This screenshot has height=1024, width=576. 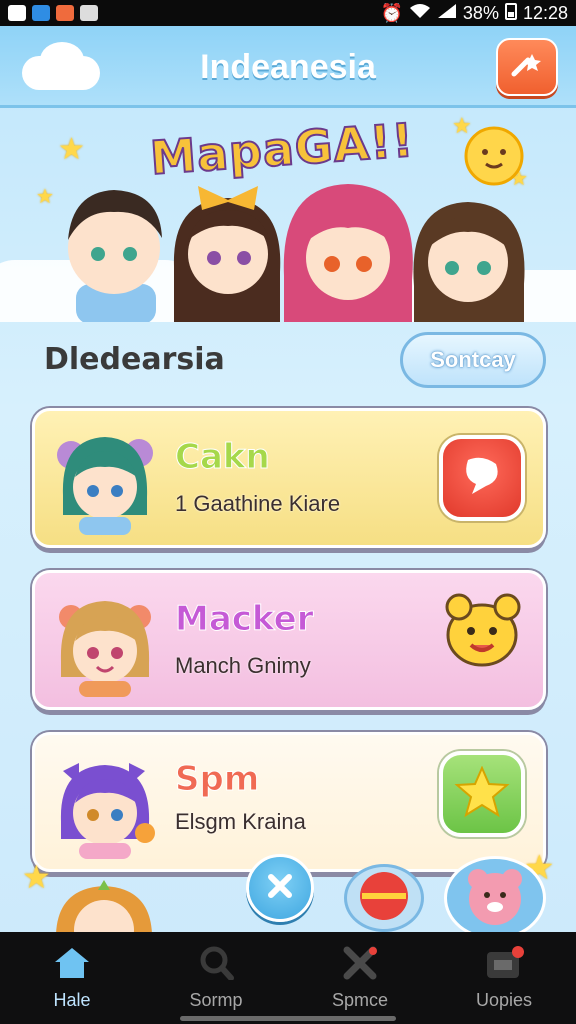 I want to click on ball-icon, so click(x=384, y=898).